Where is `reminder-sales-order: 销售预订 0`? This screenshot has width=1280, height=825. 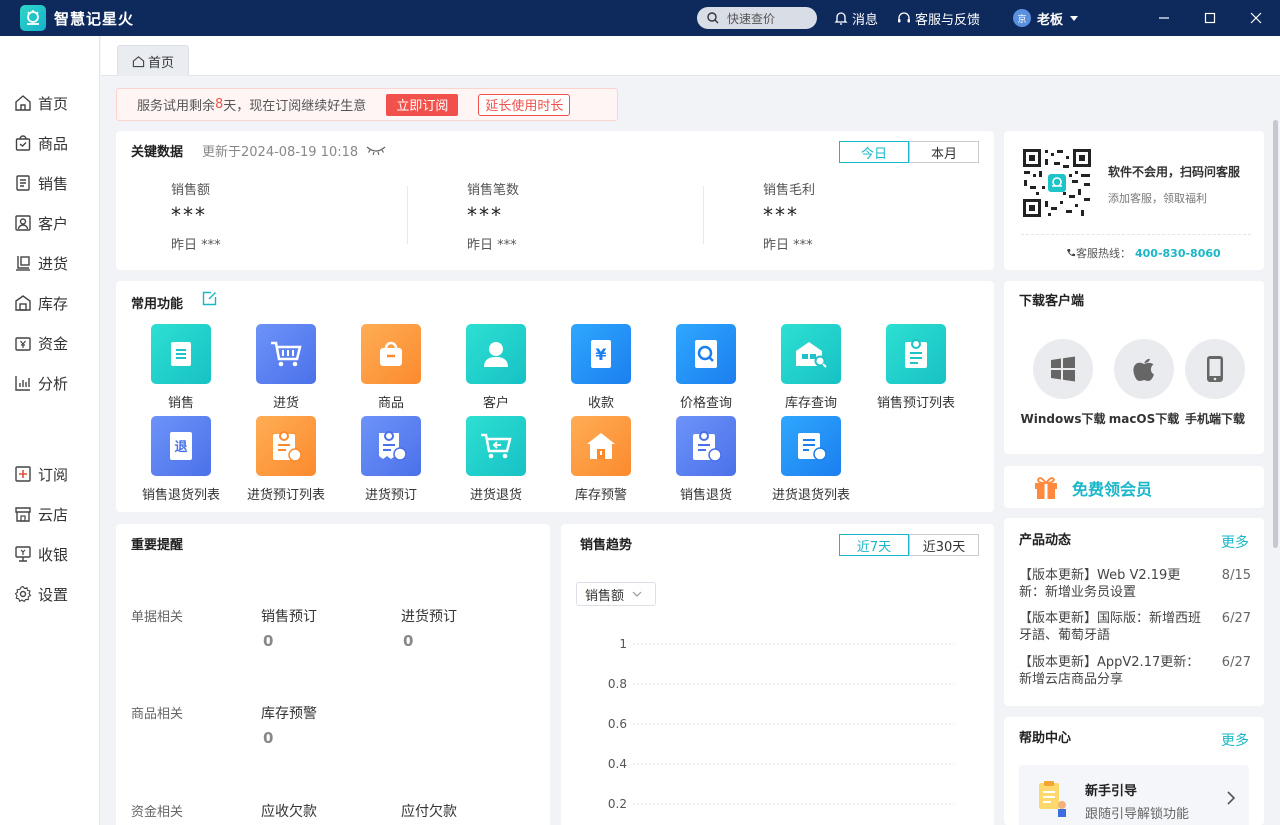 reminder-sales-order: 销售预订 0 is located at coordinates (289, 628).